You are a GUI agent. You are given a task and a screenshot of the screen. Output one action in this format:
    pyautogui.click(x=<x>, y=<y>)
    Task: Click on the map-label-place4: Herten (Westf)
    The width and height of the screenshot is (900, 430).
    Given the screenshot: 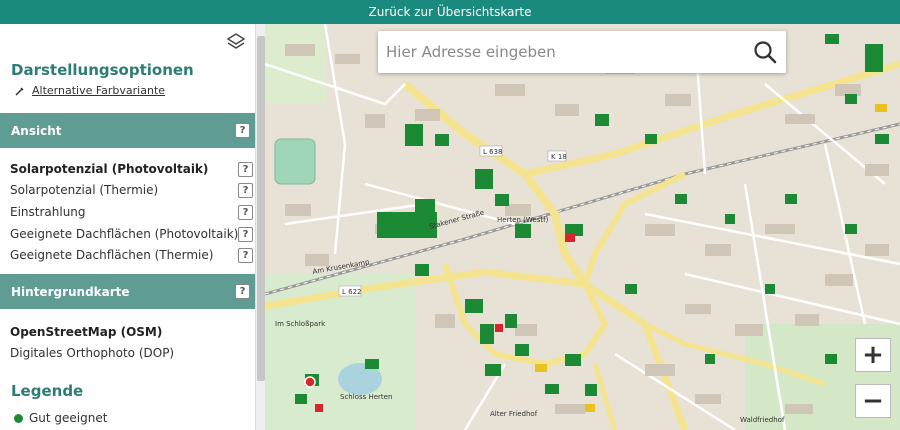 What is the action you would take?
    pyautogui.click(x=523, y=220)
    